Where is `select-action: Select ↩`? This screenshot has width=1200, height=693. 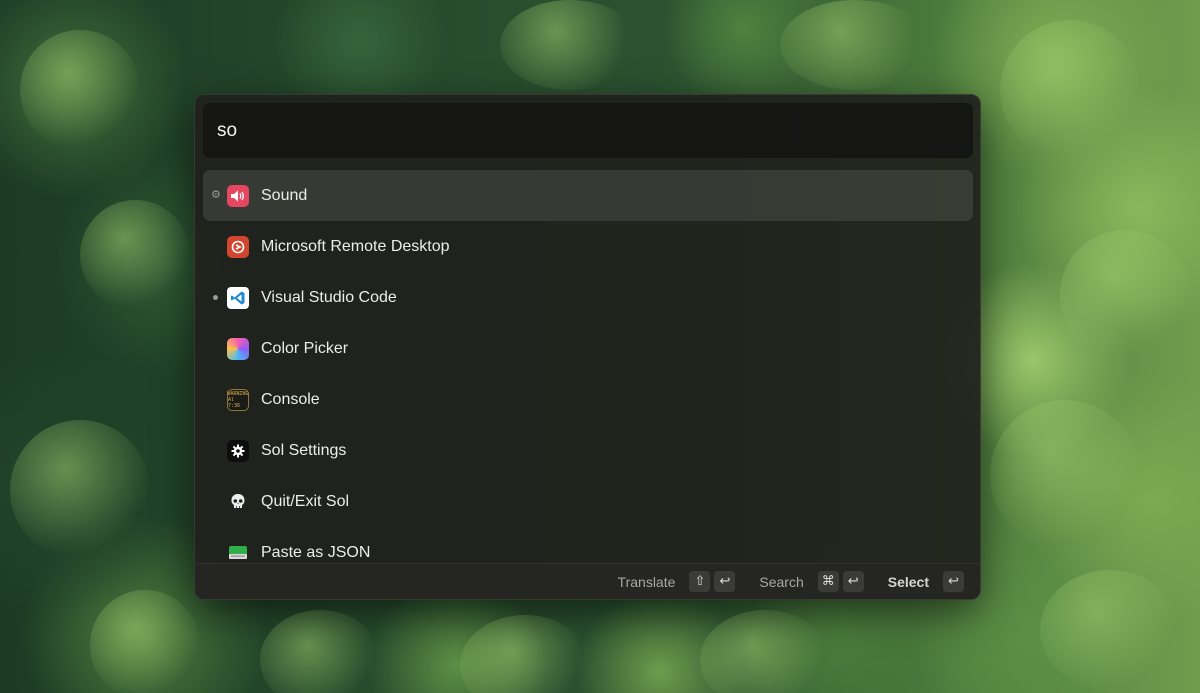 select-action: Select ↩ is located at coordinates (926, 581).